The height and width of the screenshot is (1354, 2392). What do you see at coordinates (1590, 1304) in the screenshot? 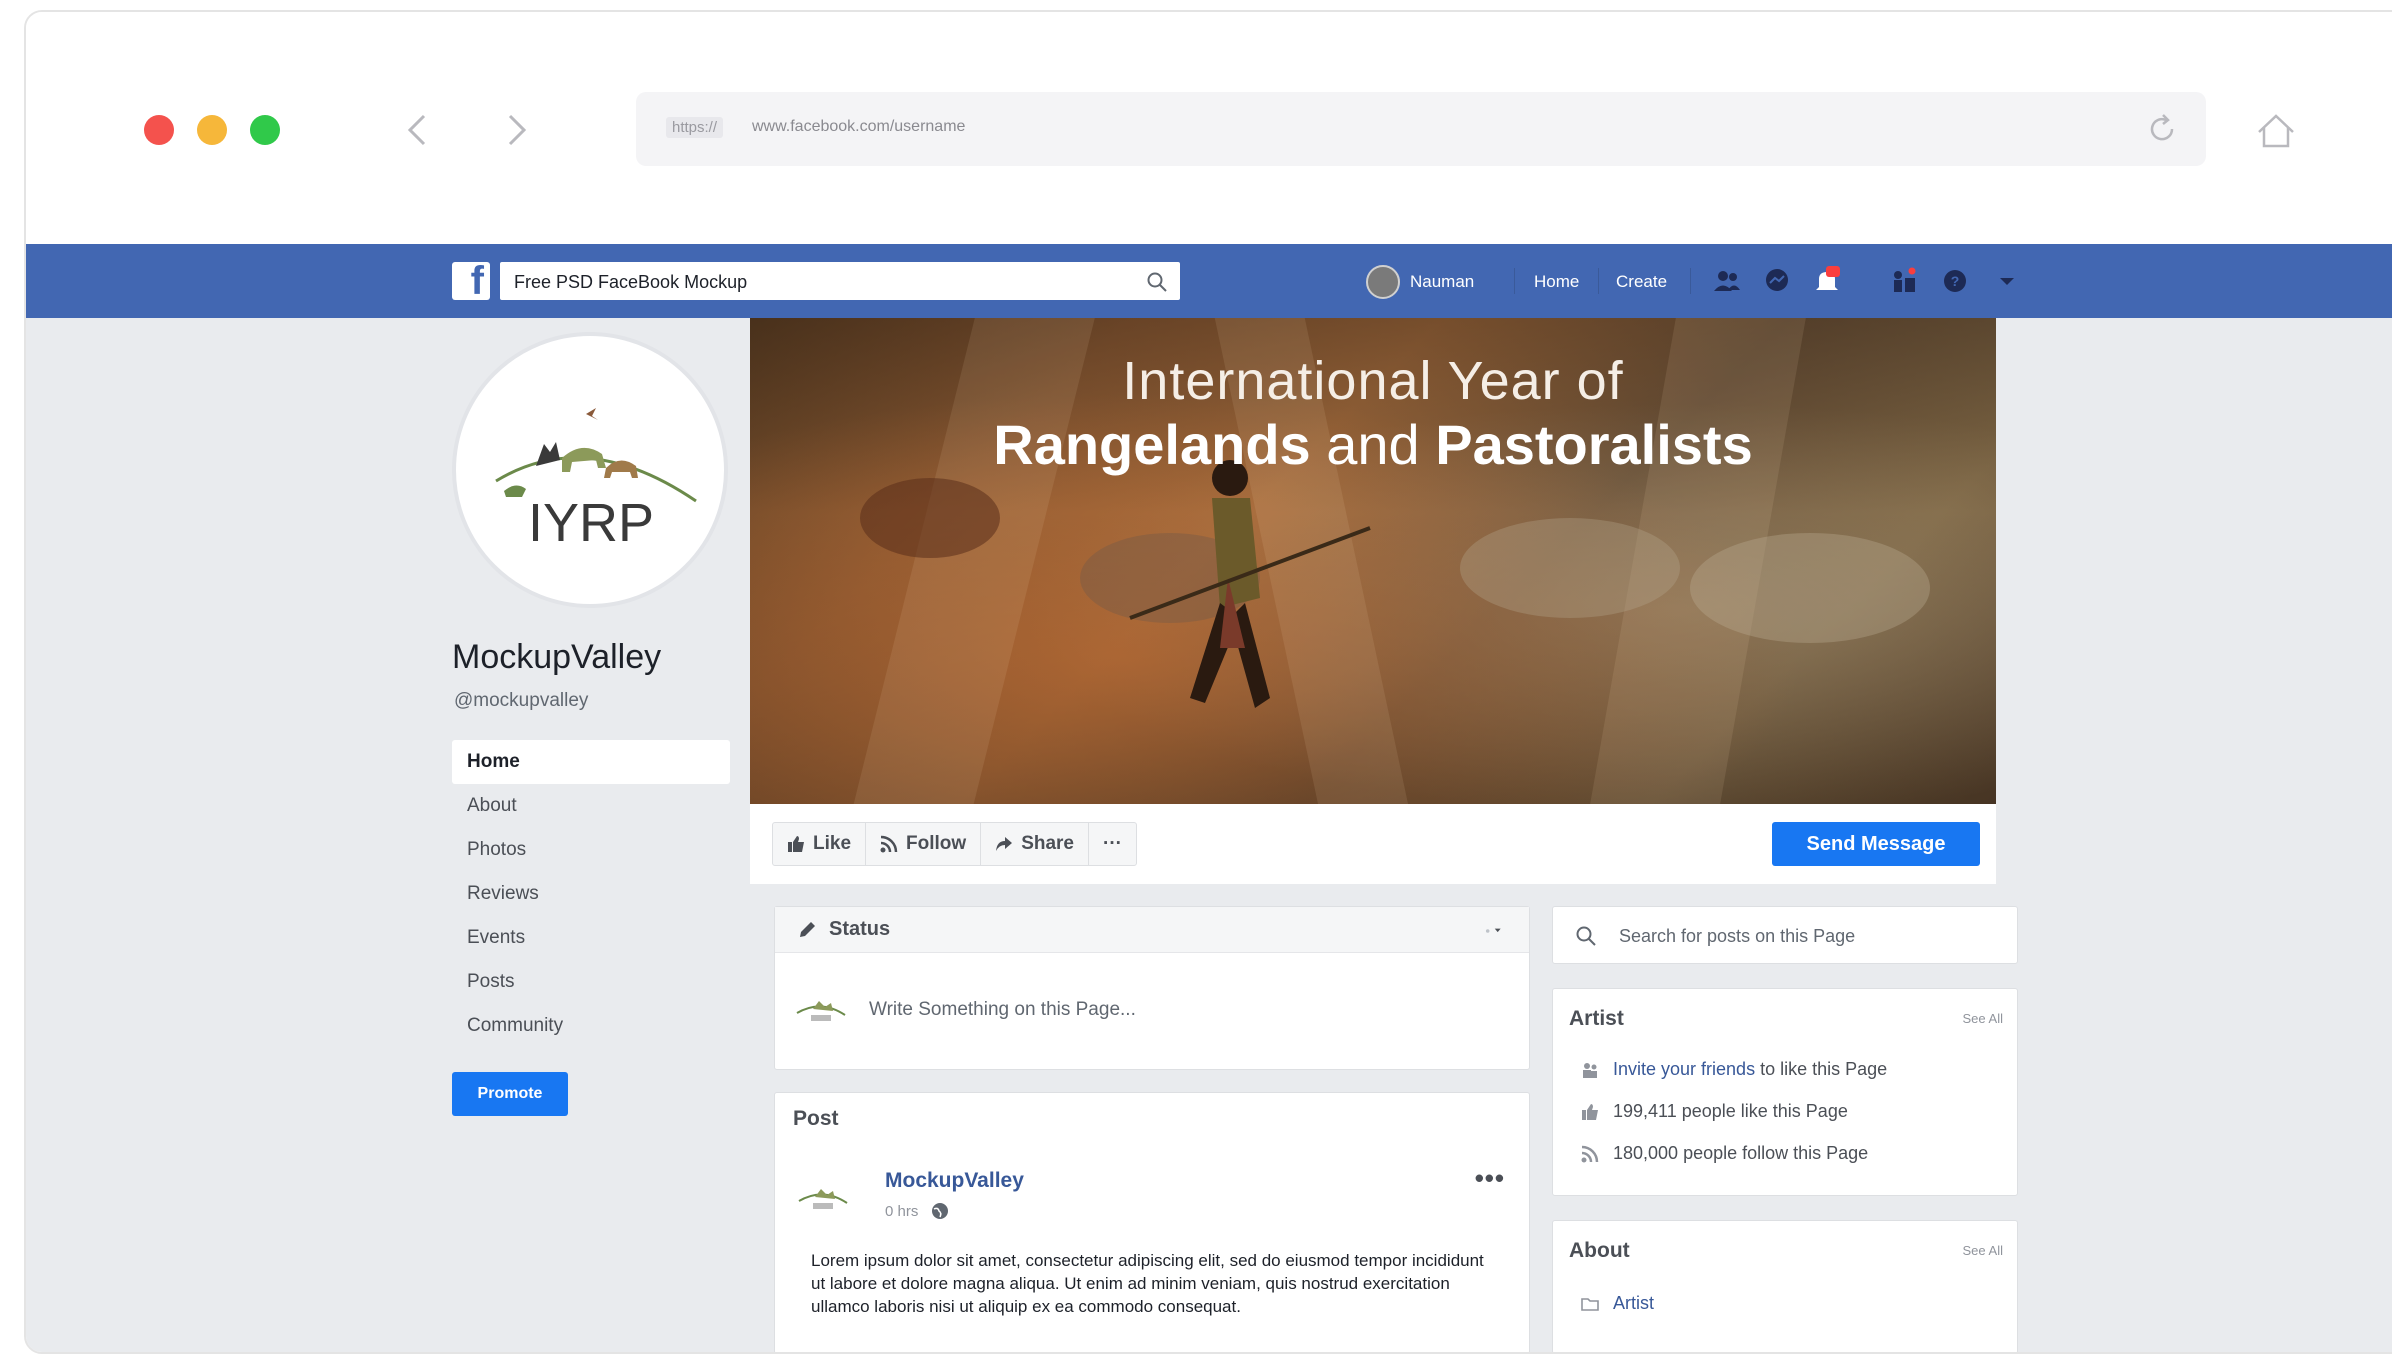
I see `folder-icon` at bounding box center [1590, 1304].